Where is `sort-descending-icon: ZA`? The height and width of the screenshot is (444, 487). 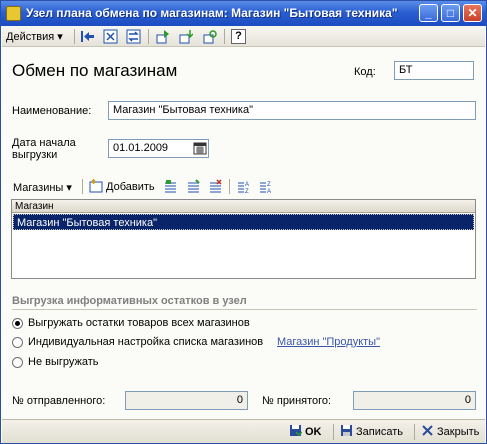 sort-descending-icon: ZA is located at coordinates (265, 187).